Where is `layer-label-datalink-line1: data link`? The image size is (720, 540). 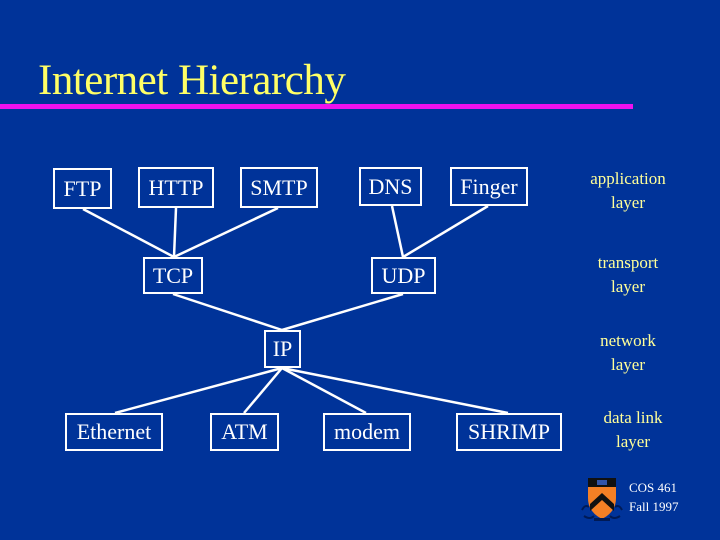 layer-label-datalink-line1: data link is located at coordinates (633, 417).